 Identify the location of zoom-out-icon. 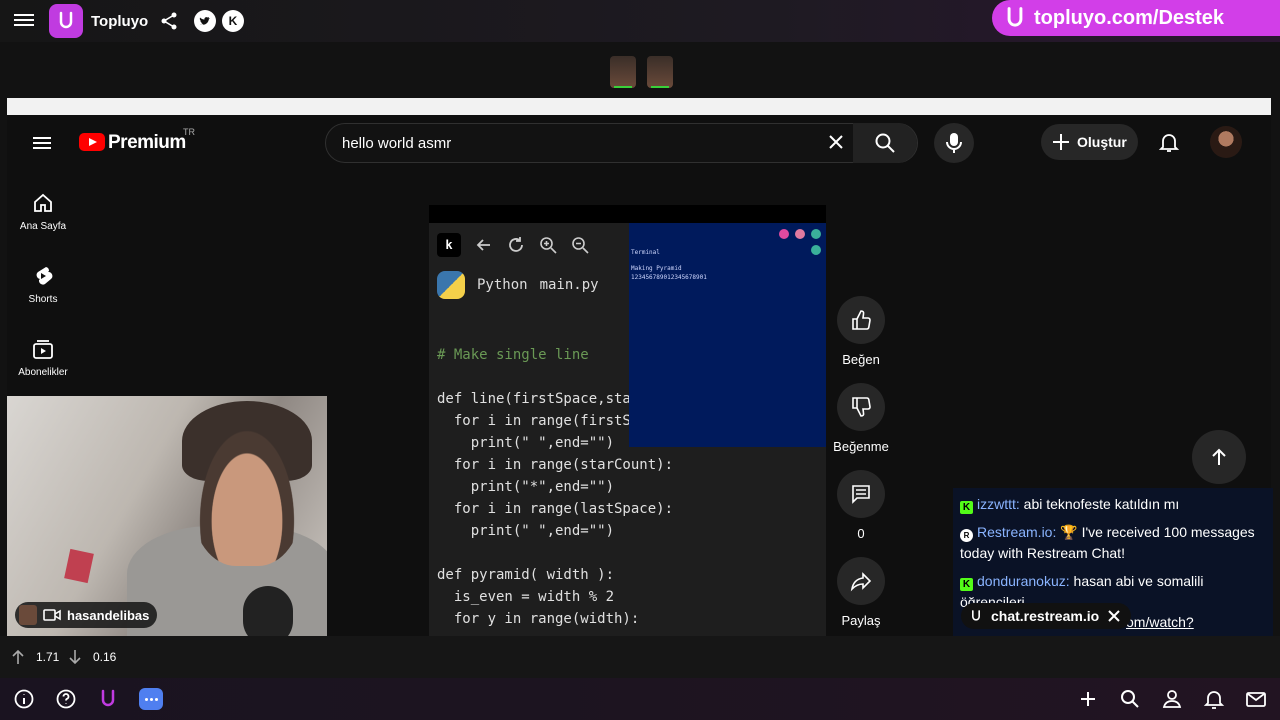
(580, 245).